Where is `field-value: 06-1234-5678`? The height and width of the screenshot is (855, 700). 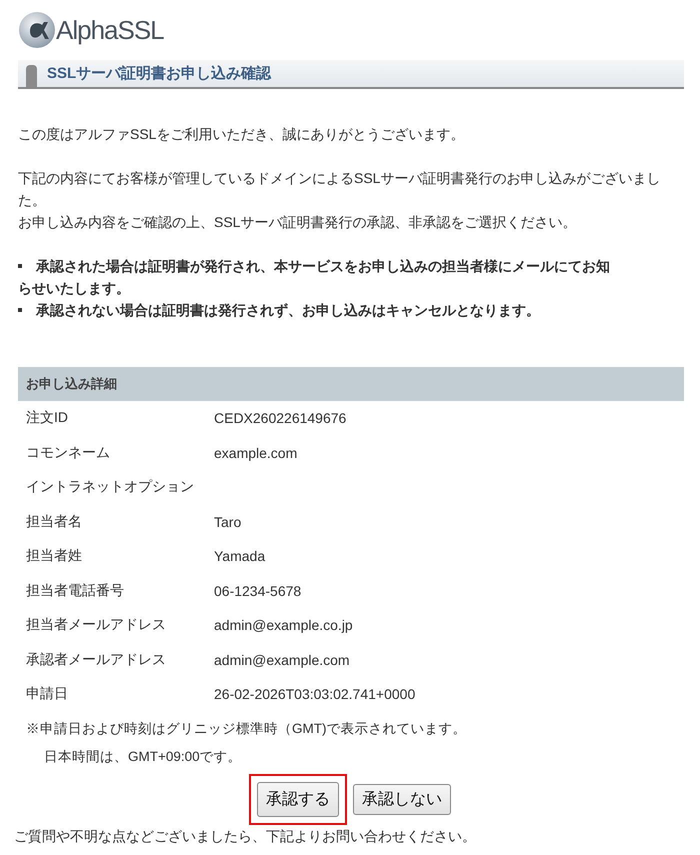
field-value: 06-1234-5678 is located at coordinates (258, 590).